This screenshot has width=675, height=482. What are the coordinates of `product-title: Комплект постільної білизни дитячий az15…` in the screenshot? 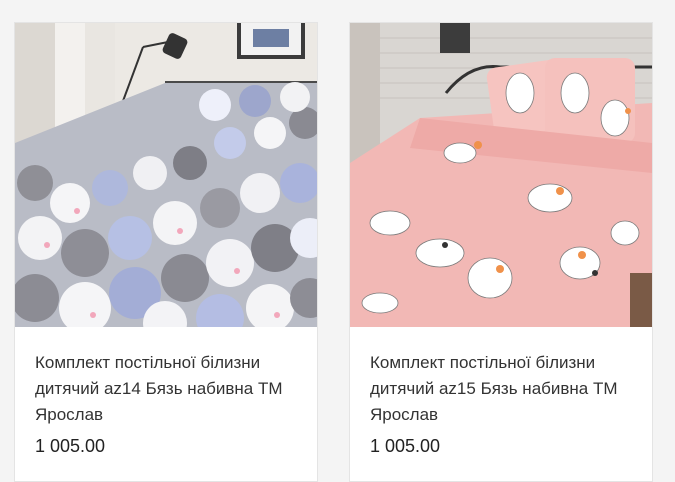 It's located at (507, 389).